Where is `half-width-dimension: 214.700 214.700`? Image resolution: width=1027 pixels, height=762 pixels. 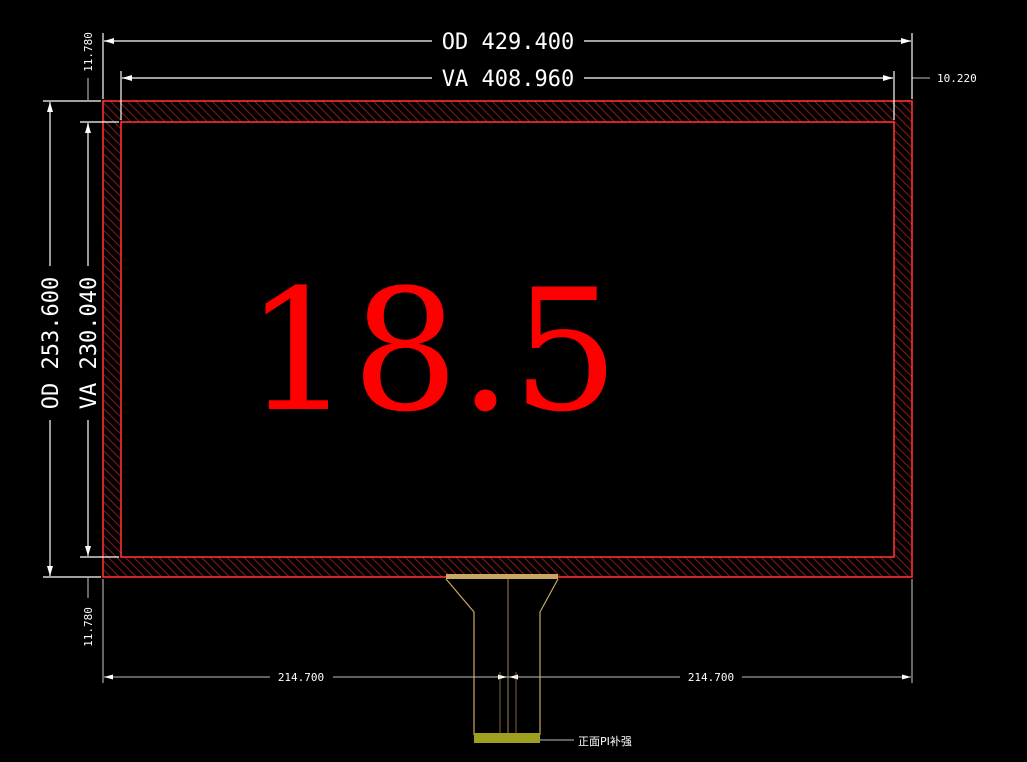 half-width-dimension: 214.700 214.700 is located at coordinates (507, 631).